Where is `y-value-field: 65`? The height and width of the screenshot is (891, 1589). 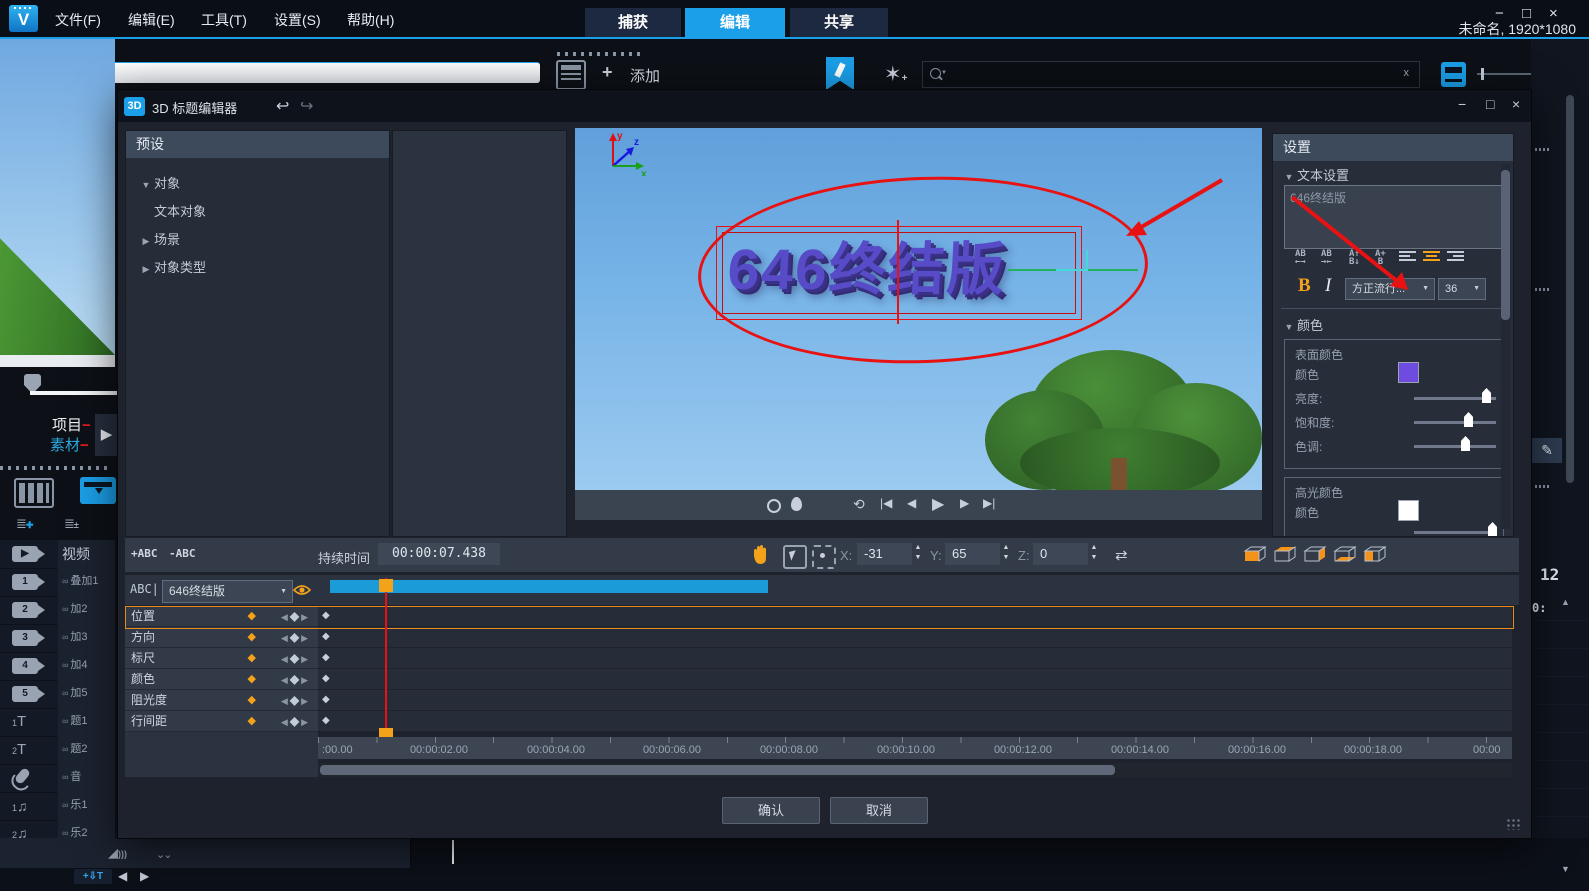 y-value-field: 65 is located at coordinates (972, 554).